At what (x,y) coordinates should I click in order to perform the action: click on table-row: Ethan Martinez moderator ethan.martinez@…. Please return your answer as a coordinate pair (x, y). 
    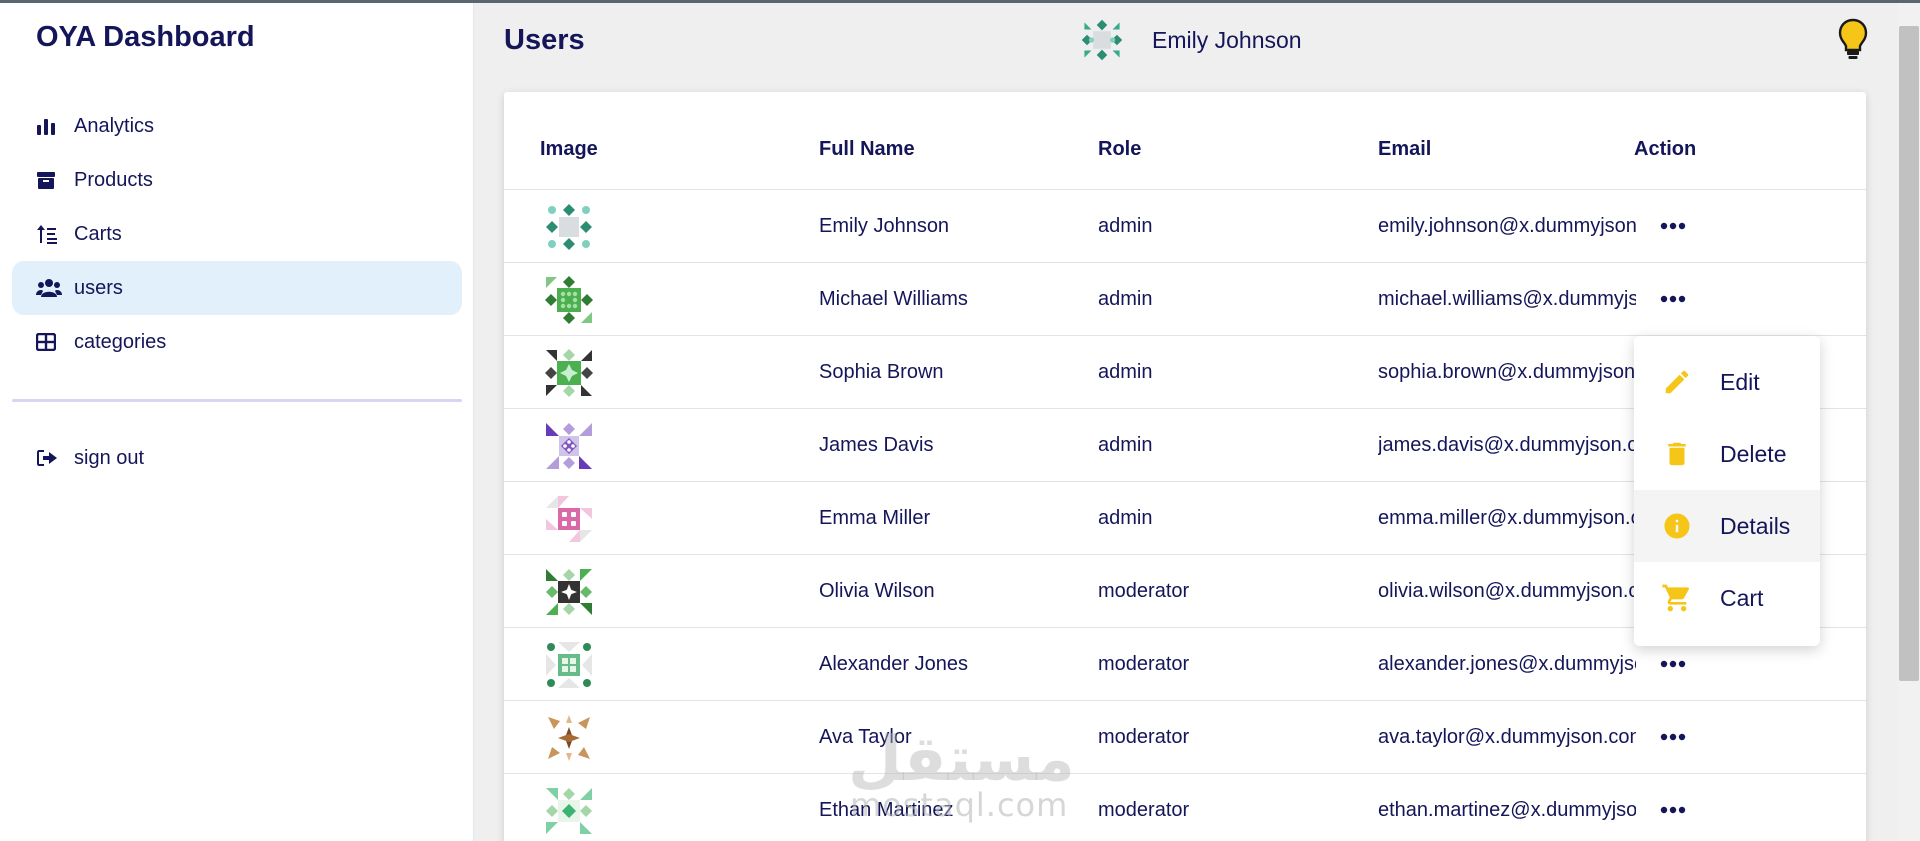
    Looking at the image, I should click on (1185, 807).